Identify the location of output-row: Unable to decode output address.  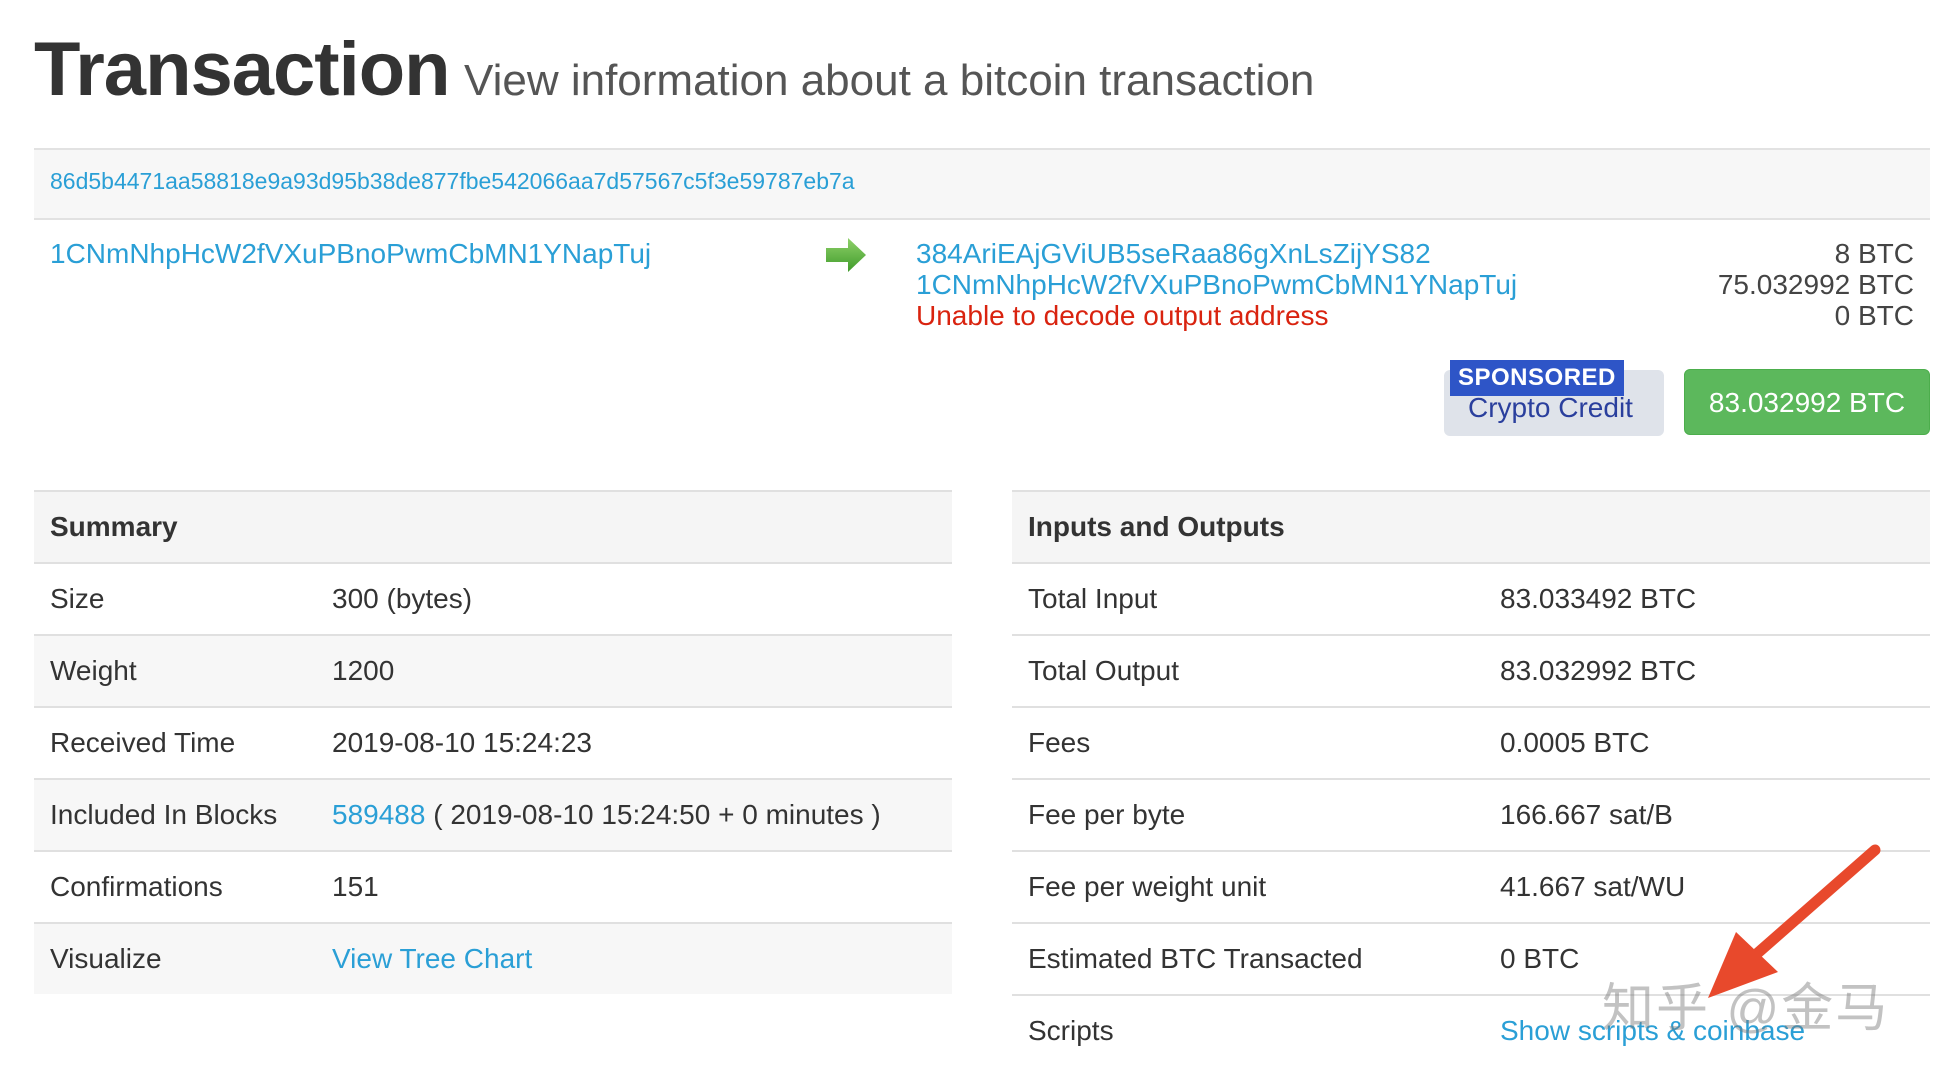
(1122, 316).